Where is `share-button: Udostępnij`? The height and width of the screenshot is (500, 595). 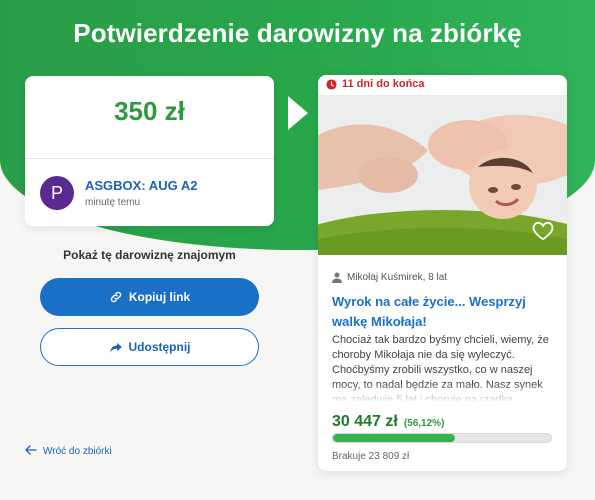 share-button: Udostępnij is located at coordinates (149, 347).